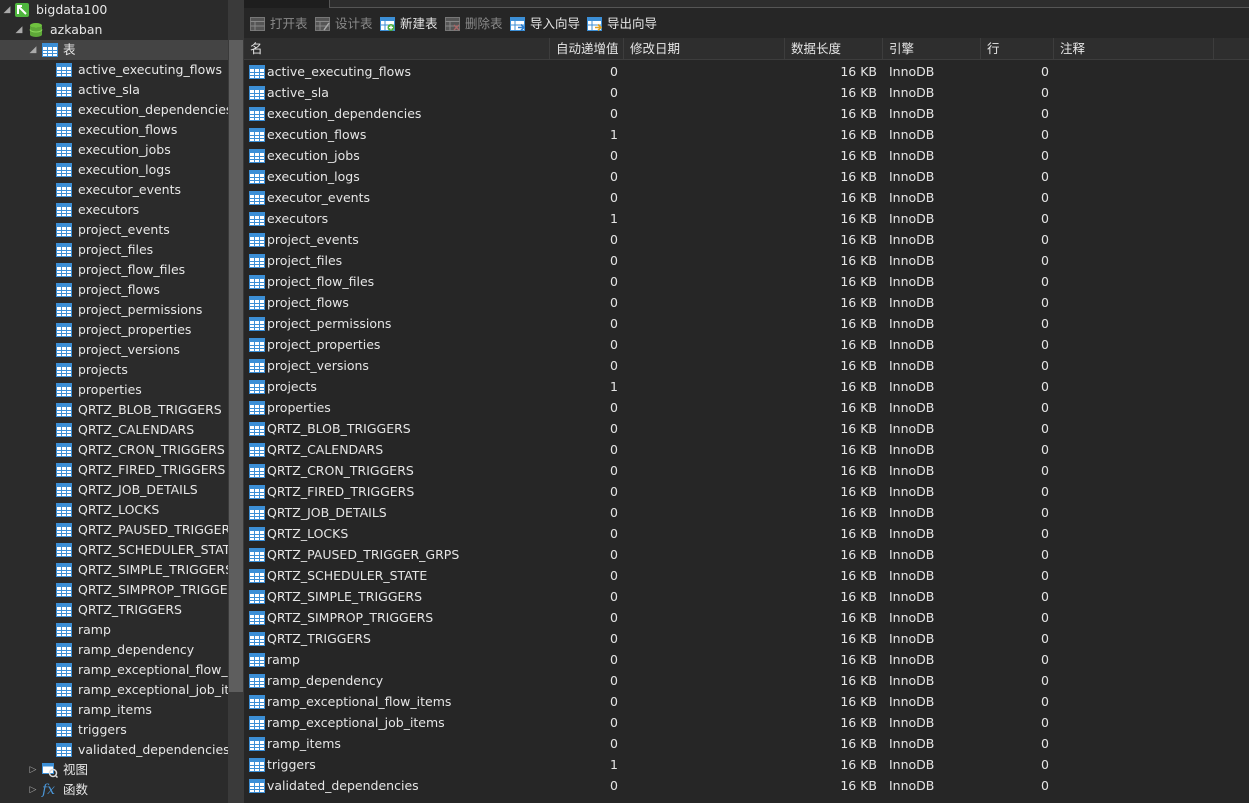 Image resolution: width=1249 pixels, height=803 pixels. What do you see at coordinates (340, 470) in the screenshot?
I see `cell-table-name: QRTZ_CRON_TRIGGERS` at bounding box center [340, 470].